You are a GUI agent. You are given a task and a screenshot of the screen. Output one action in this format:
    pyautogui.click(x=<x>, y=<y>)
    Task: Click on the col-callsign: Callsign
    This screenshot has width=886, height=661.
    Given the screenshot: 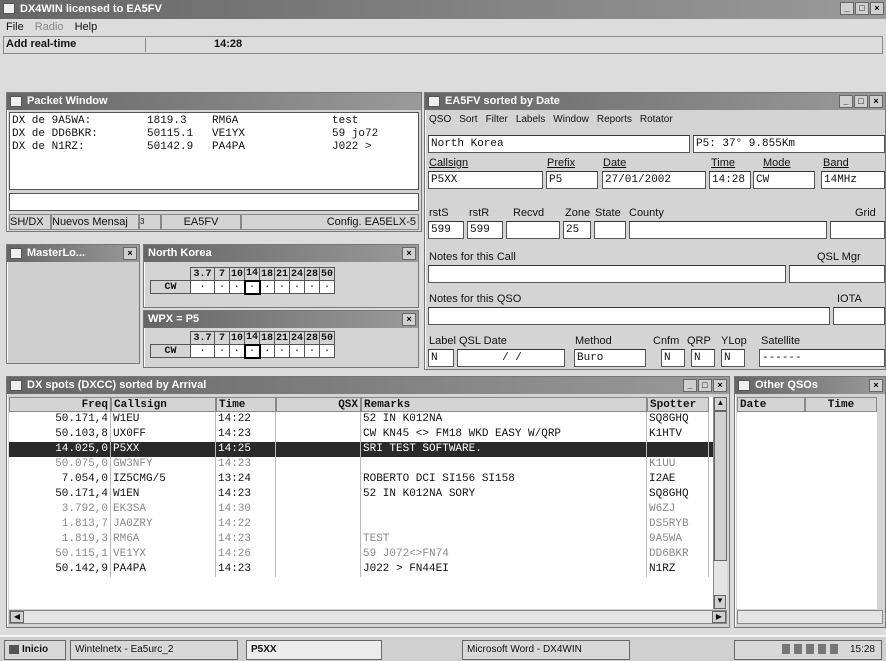 What is the action you would take?
    pyautogui.click(x=163, y=404)
    